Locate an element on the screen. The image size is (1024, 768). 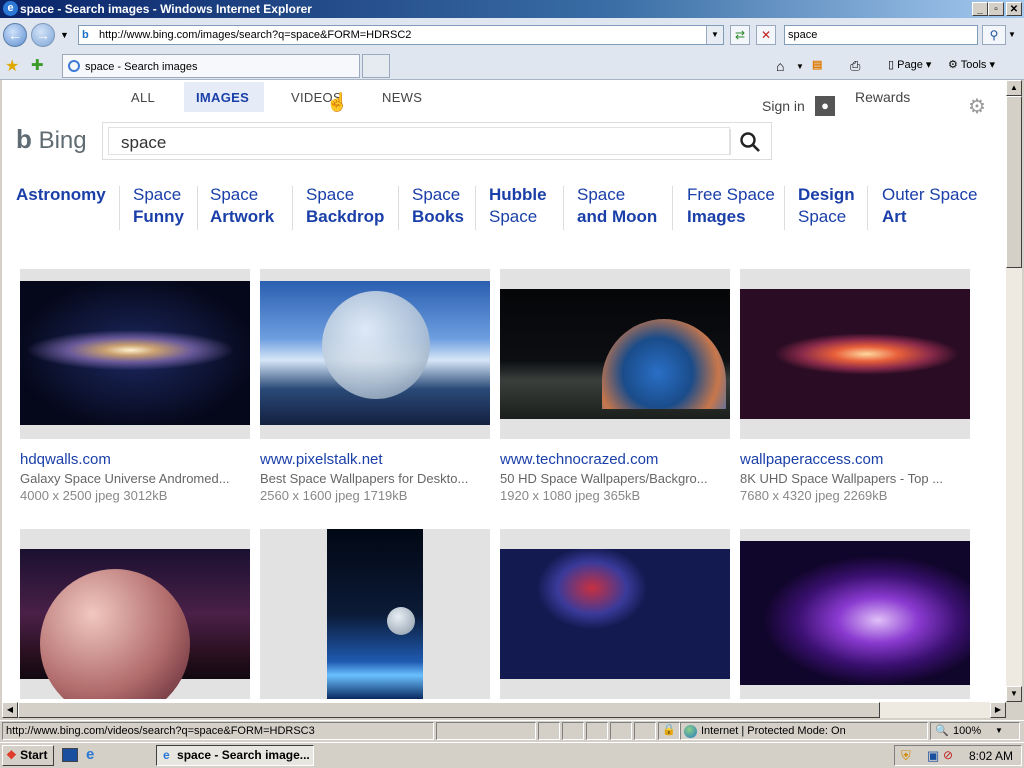
result-source-link: hdqwalls.com is located at coordinates (65, 459).